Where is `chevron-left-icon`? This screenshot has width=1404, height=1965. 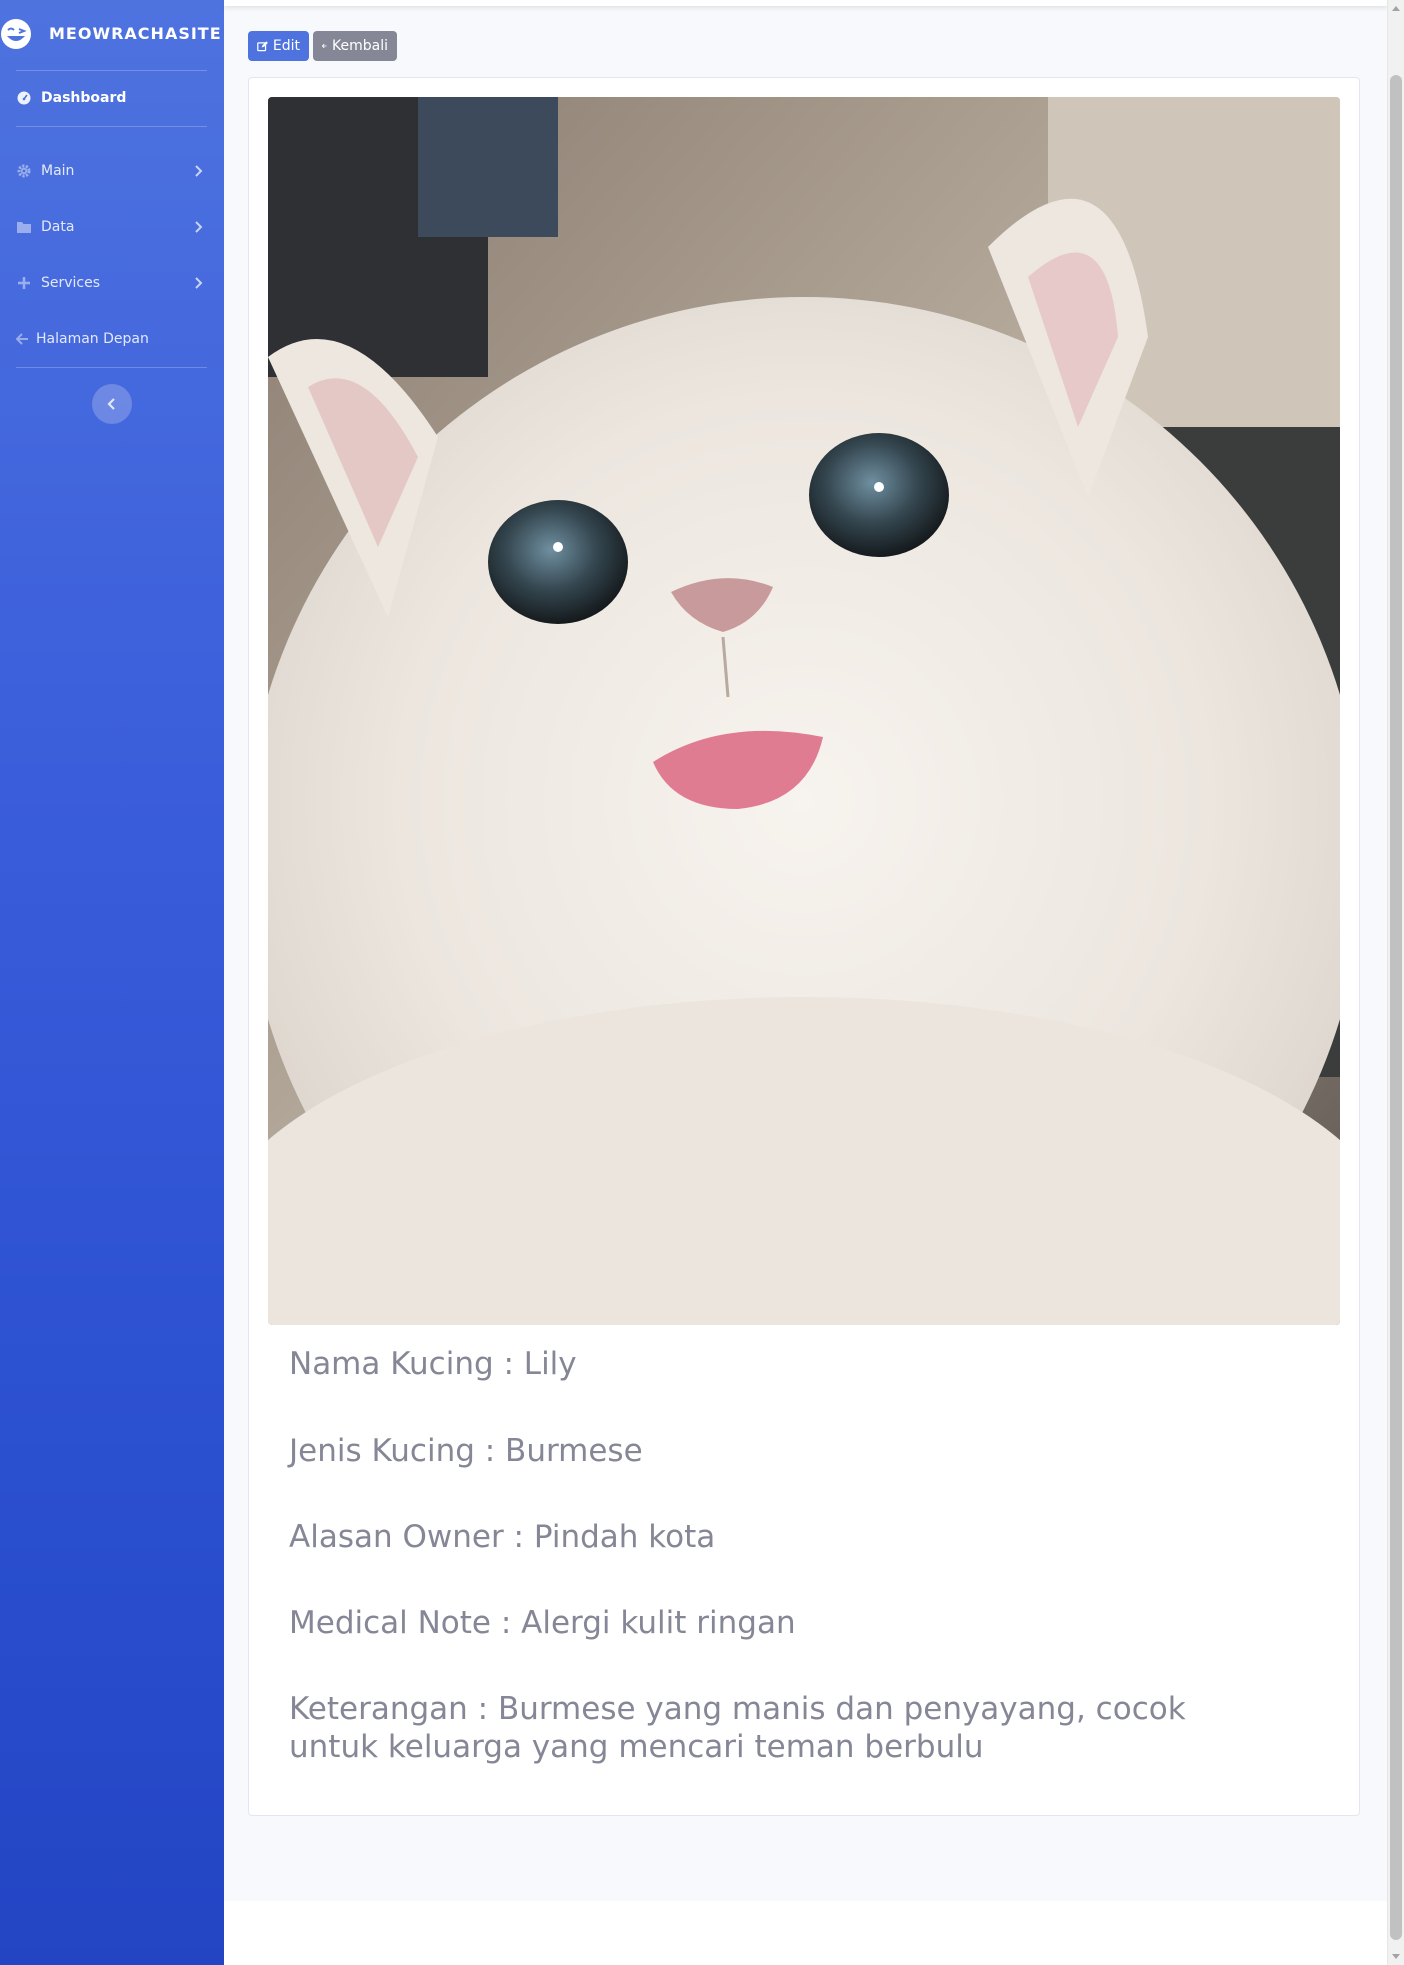
chevron-left-icon is located at coordinates (111, 404).